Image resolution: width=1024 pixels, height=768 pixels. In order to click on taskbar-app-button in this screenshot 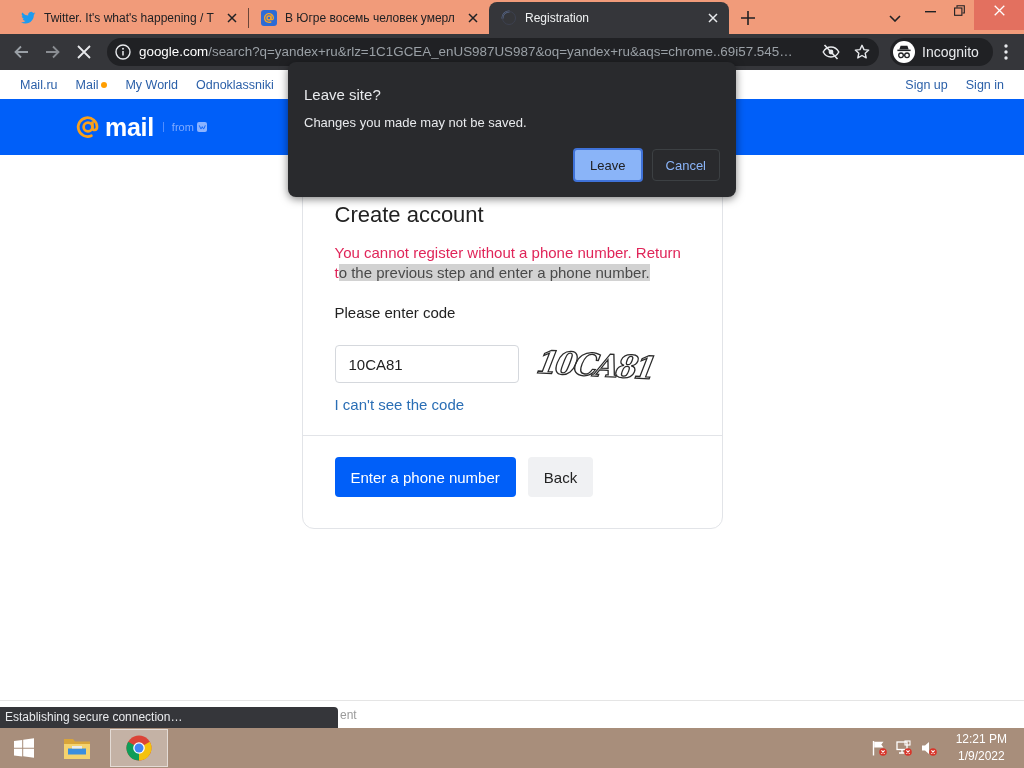, I will do `click(139, 748)`.